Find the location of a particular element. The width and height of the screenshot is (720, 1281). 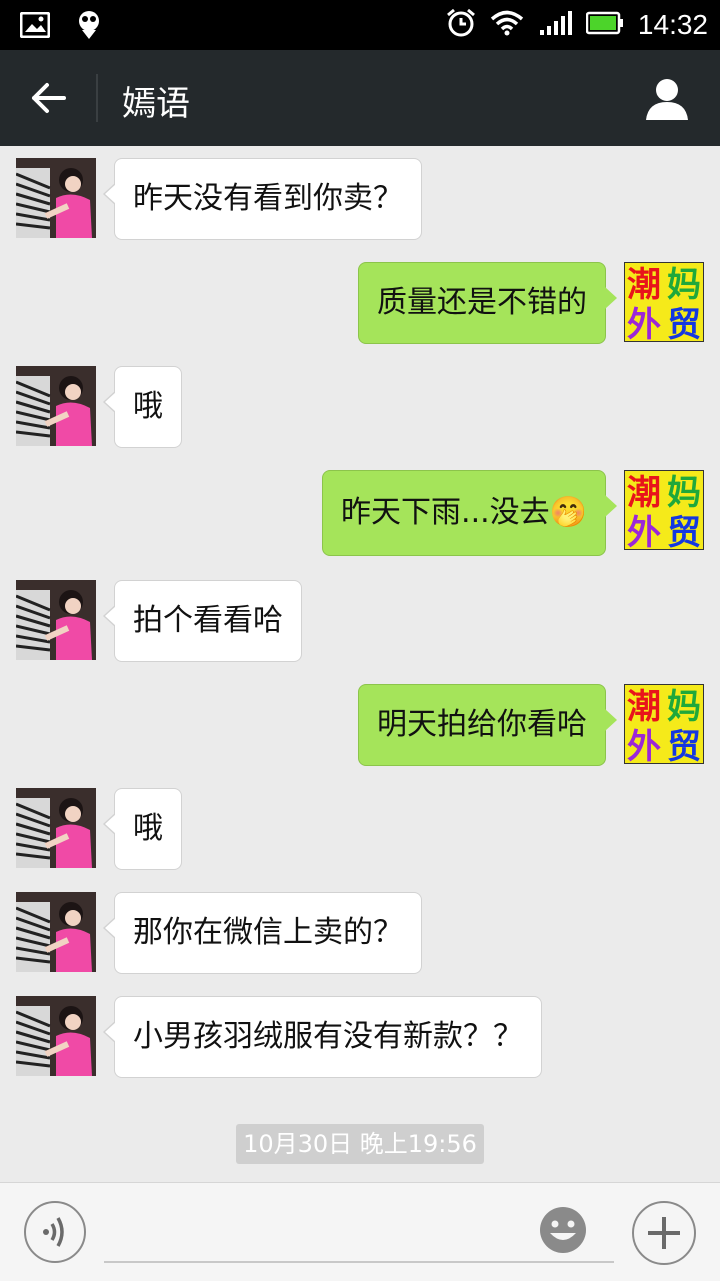

message-bubble-incoming: 那你在微信上卖的？ is located at coordinates (262, 933).